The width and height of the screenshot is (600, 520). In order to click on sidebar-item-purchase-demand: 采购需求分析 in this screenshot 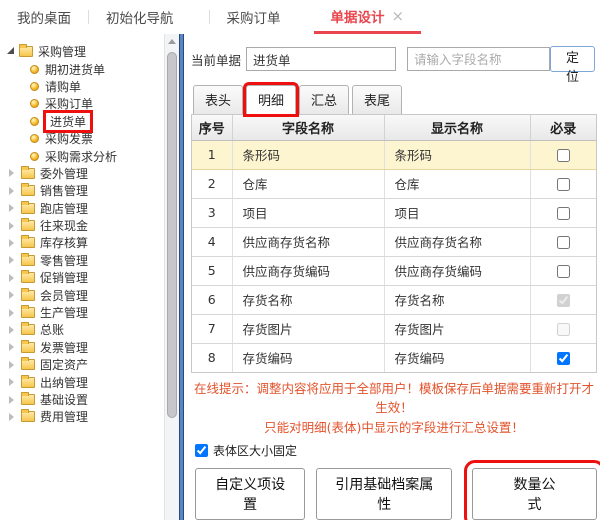, I will do `click(93, 155)`.